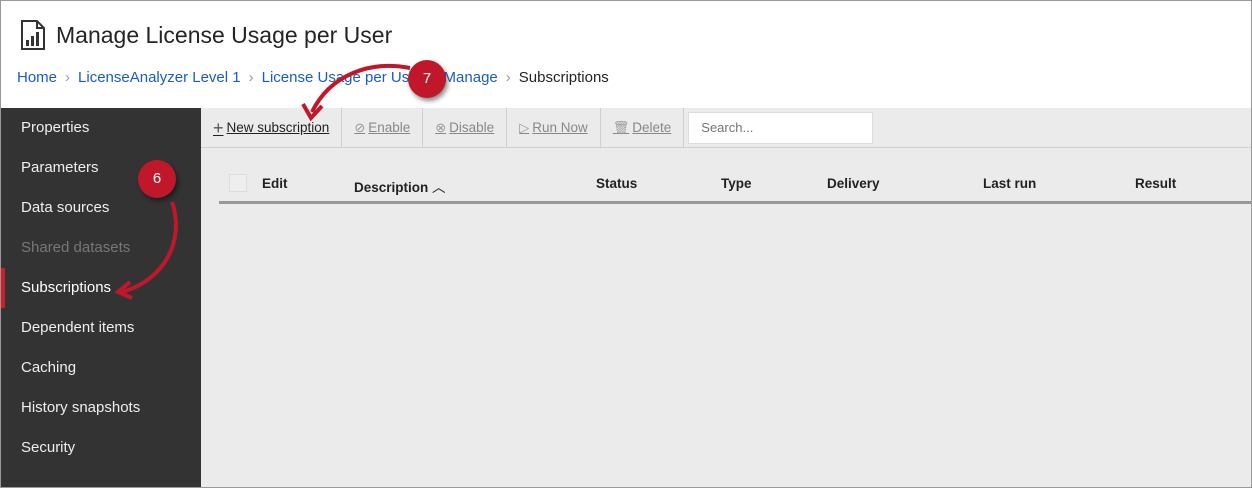  Describe the element at coordinates (342, 77) in the screenshot. I see `breadcrumb-report: License Usage per User` at that location.